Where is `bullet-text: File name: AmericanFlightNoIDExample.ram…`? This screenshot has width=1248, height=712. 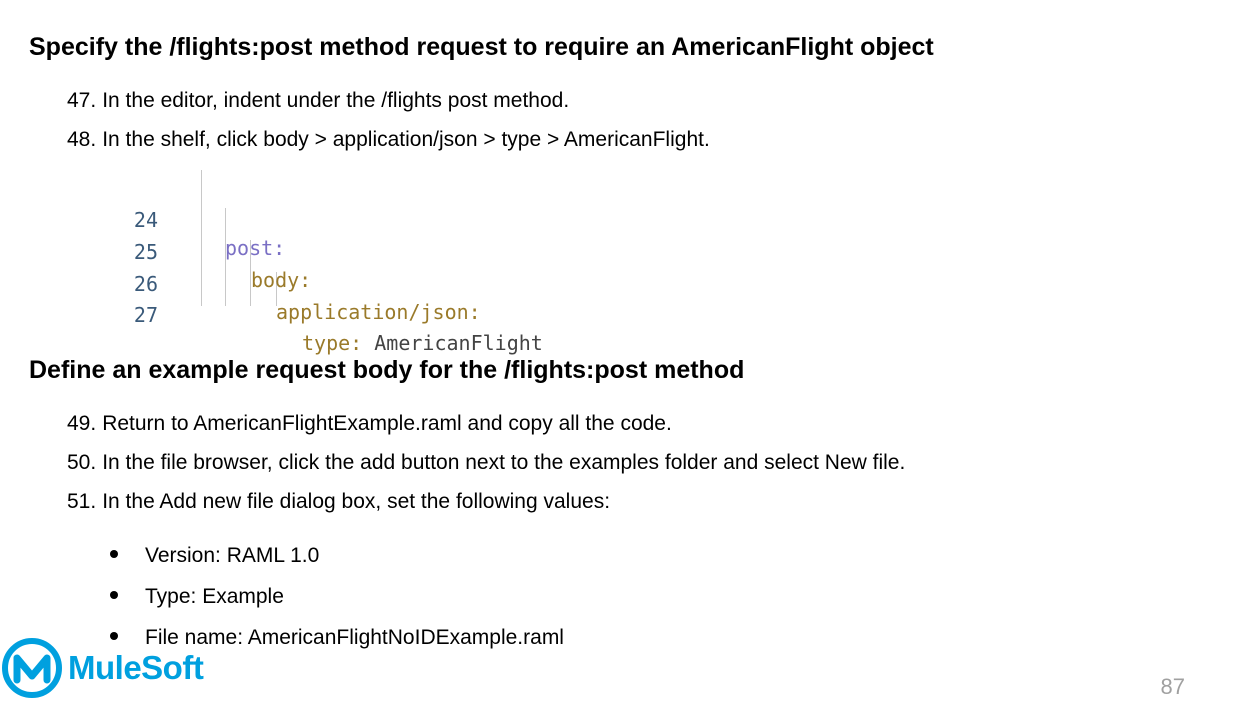
bullet-text: File name: AmericanFlightNoIDExample.ram… is located at coordinates (354, 637).